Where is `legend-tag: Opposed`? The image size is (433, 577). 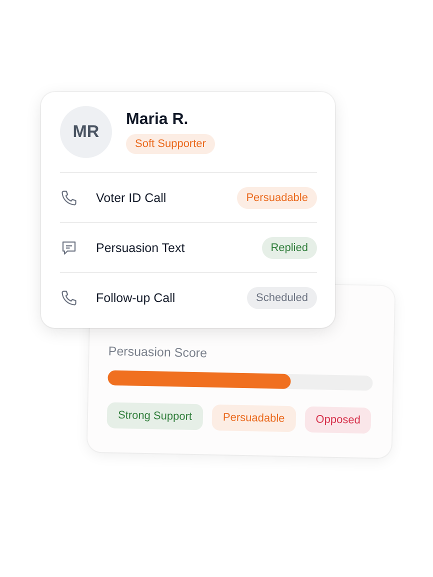 legend-tag: Opposed is located at coordinates (338, 420).